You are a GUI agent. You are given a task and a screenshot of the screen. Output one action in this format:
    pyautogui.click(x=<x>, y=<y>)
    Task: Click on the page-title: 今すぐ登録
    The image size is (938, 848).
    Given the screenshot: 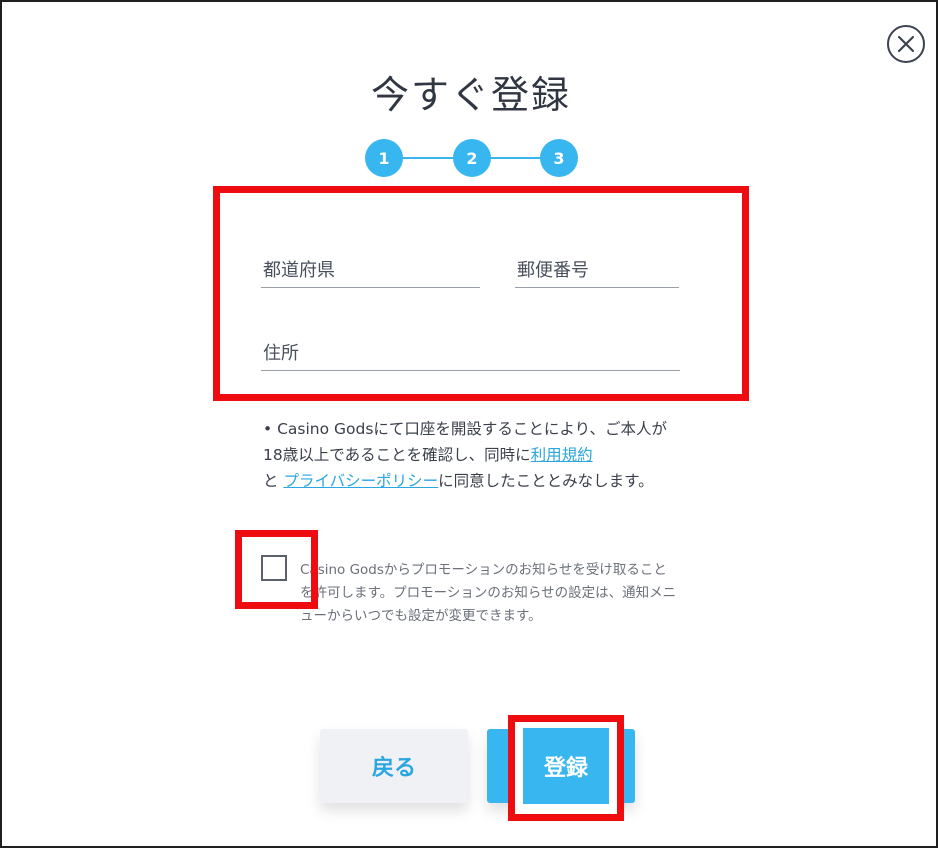 What is the action you would take?
    pyautogui.click(x=470, y=95)
    